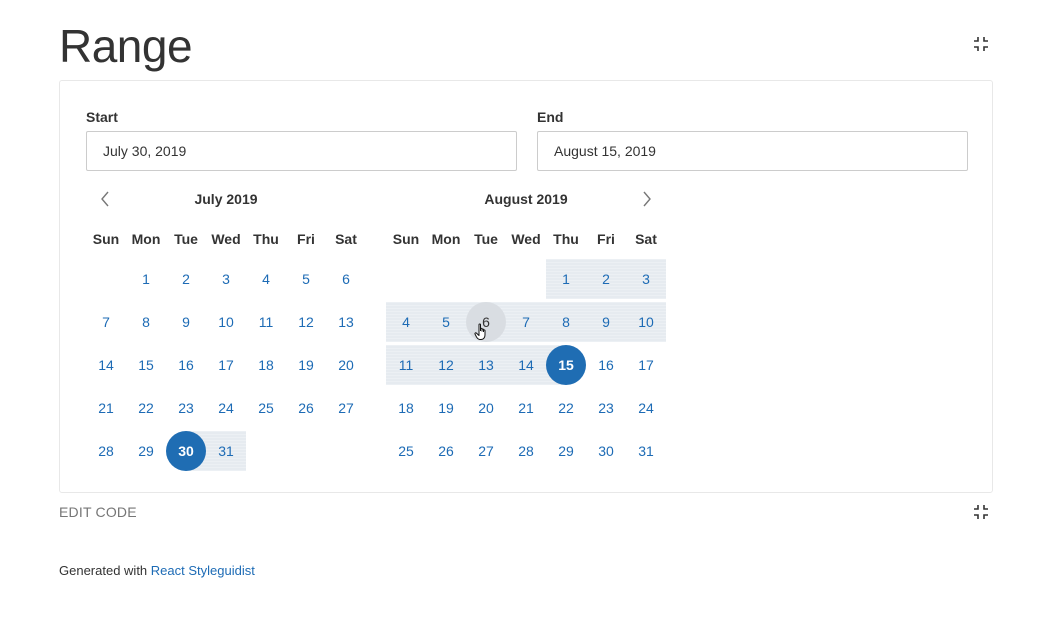 Image resolution: width=1062 pixels, height=624 pixels. What do you see at coordinates (566, 365) in the screenshot?
I see `range-end-day: 15` at bounding box center [566, 365].